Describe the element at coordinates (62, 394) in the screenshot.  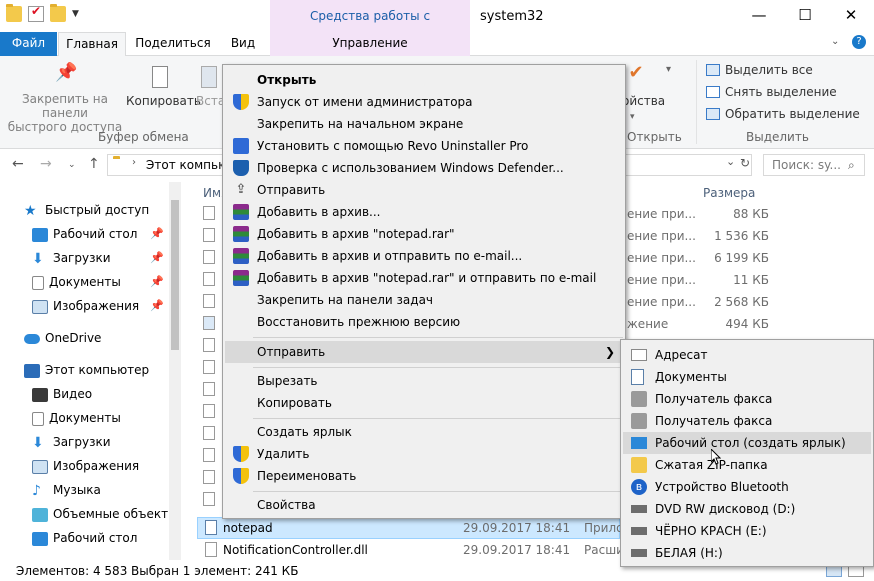
I see `nav-pc-videos: Видео` at that location.